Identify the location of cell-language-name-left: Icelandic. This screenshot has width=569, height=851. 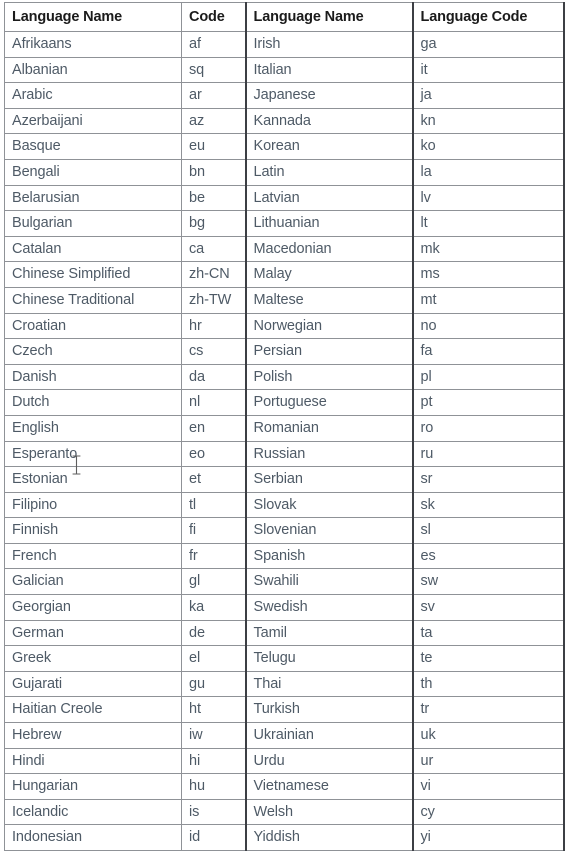
(93, 812).